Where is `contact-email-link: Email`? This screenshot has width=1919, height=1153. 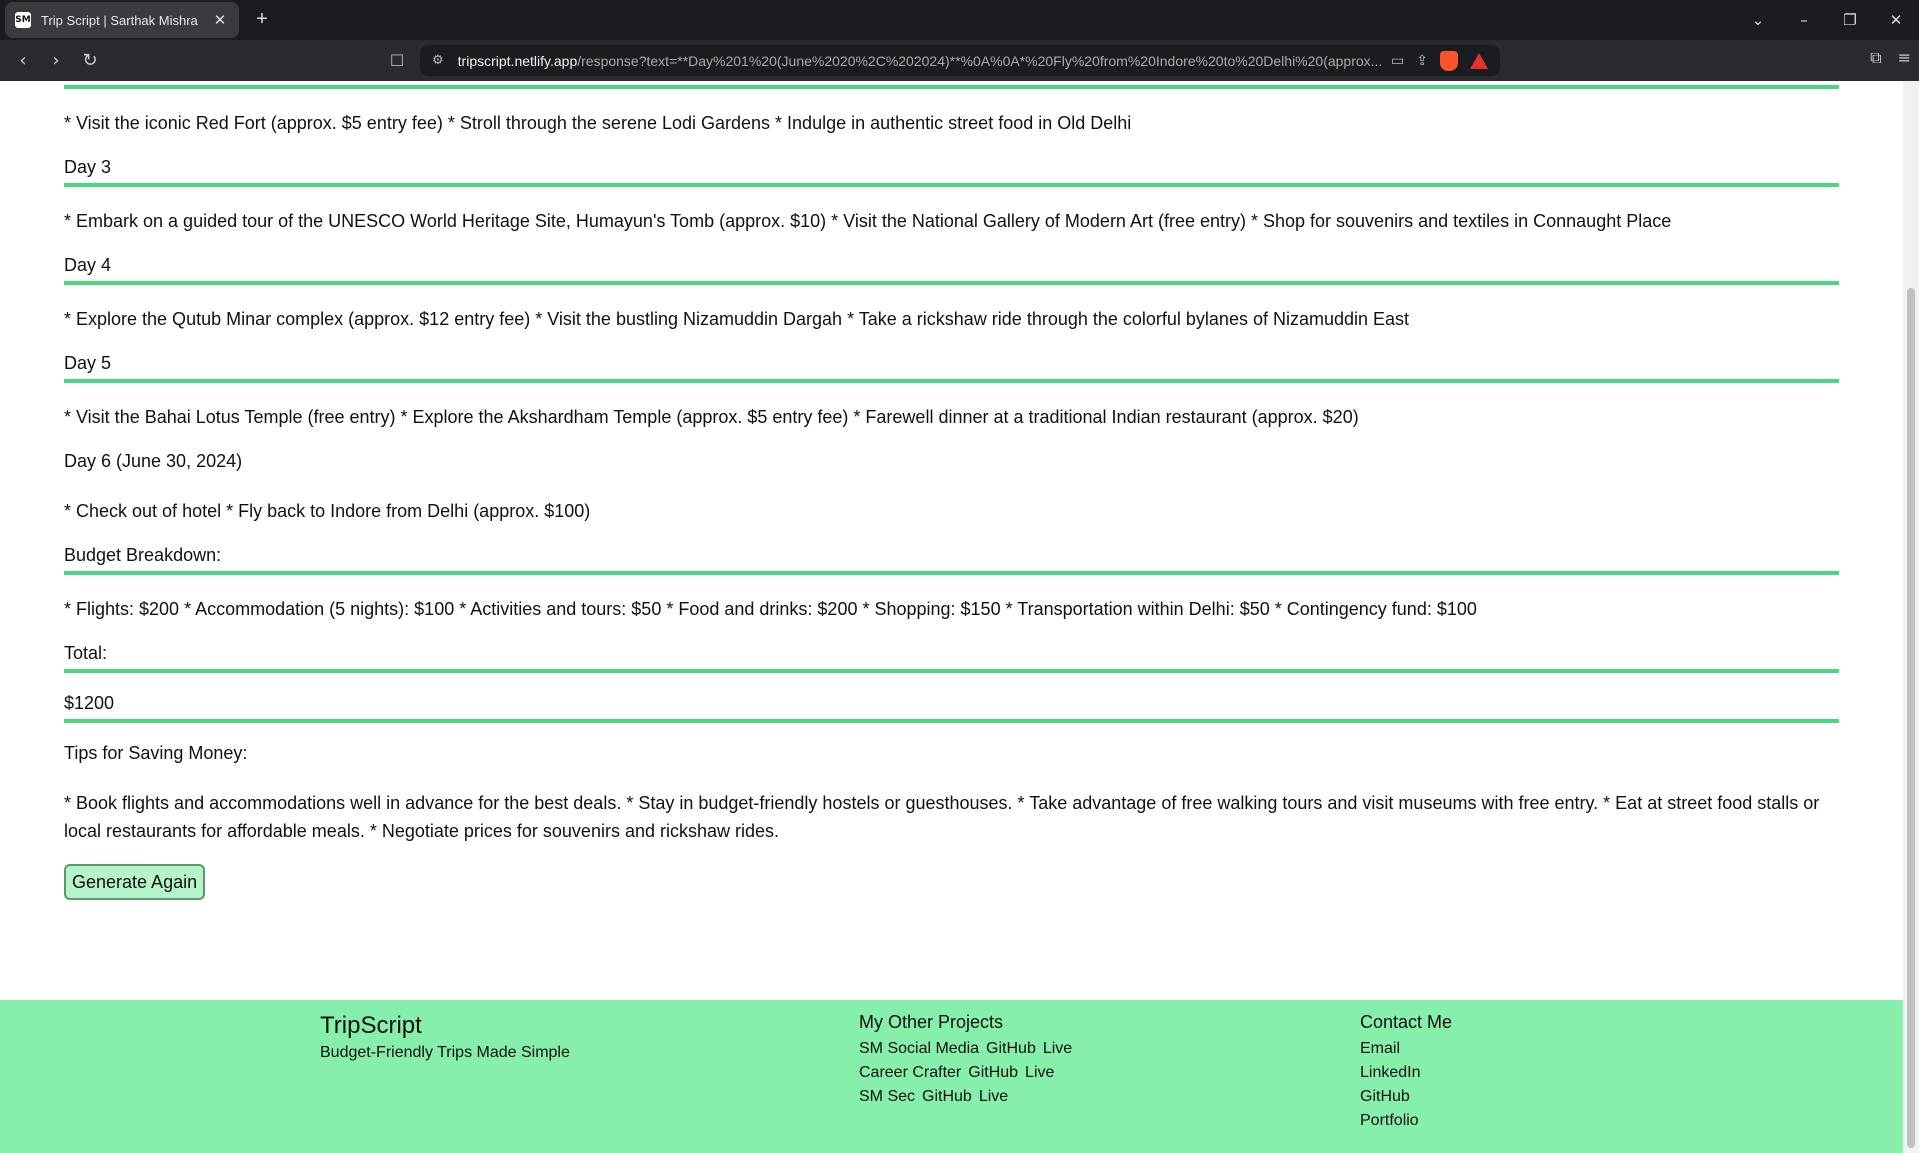 contact-email-link: Email is located at coordinates (1406, 1049).